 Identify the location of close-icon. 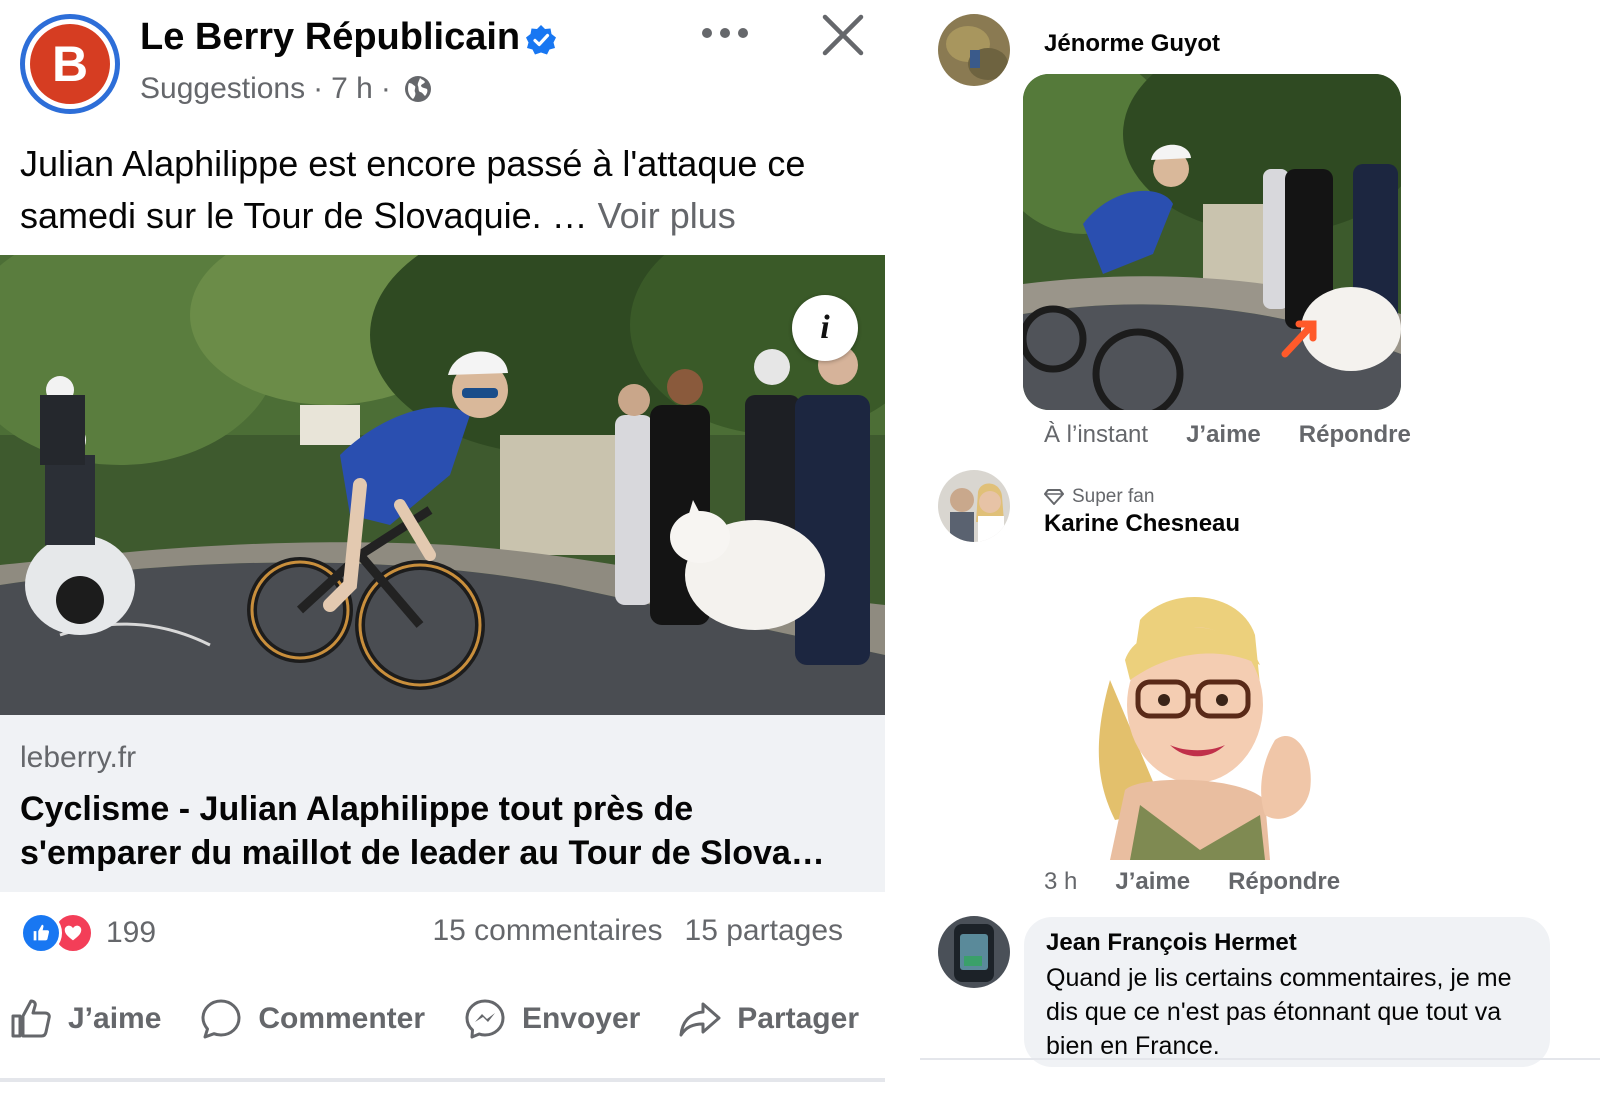
(843, 35).